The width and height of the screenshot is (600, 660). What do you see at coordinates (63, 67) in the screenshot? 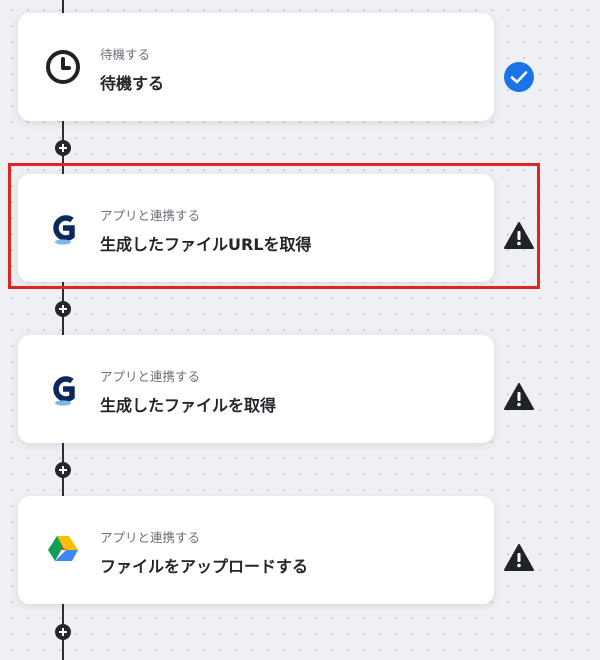
I see `clock-icon` at bounding box center [63, 67].